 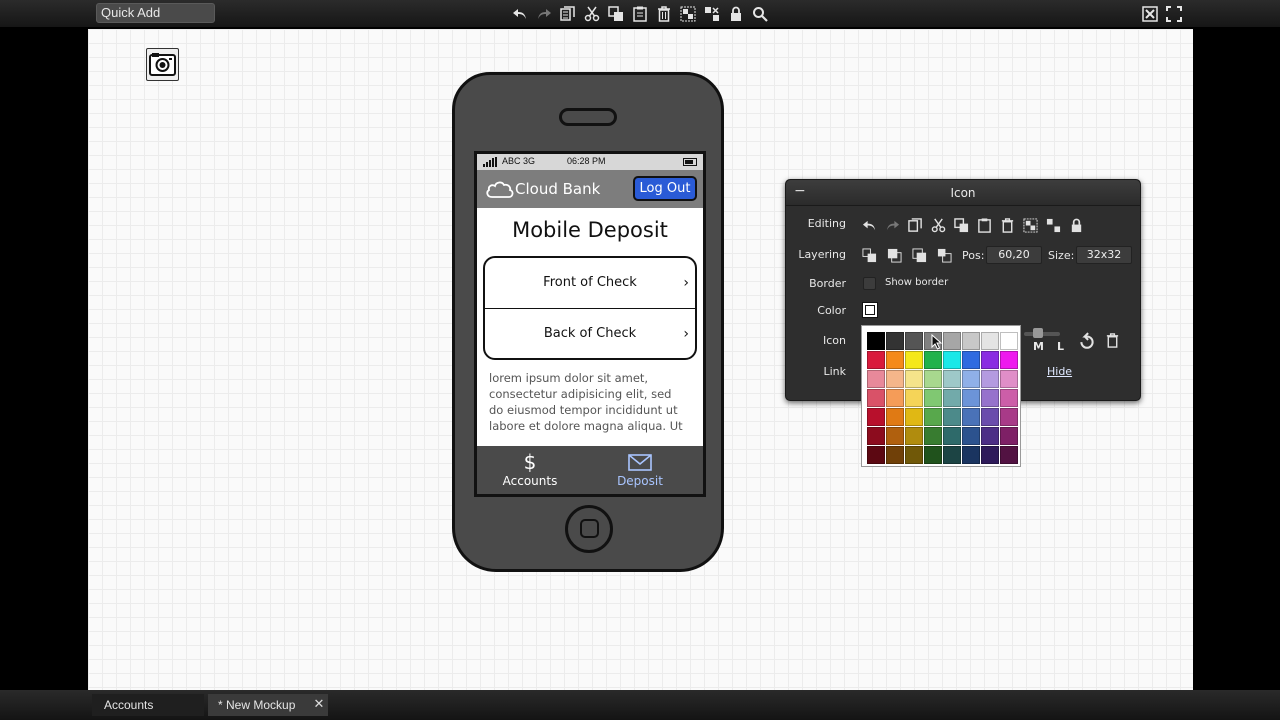 What do you see at coordinates (1014, 255) in the screenshot?
I see `pos-input: 60,20` at bounding box center [1014, 255].